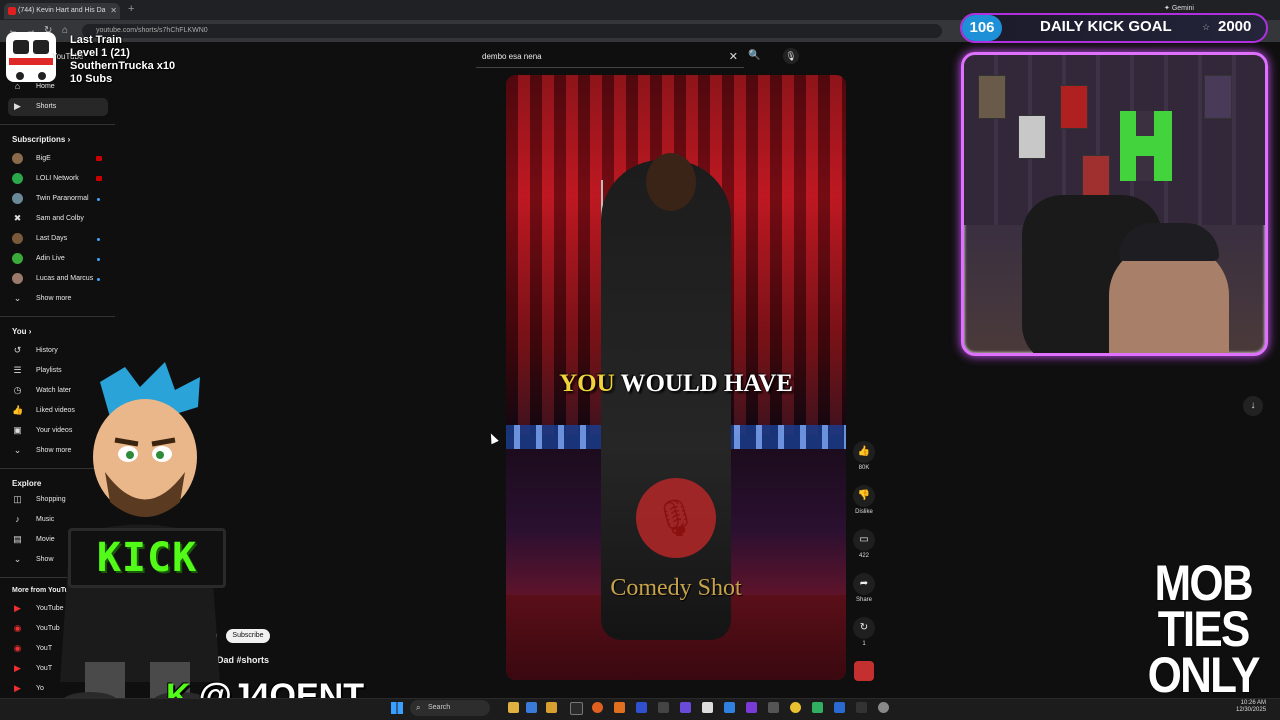  Describe the element at coordinates (131, 9) in the screenshot. I see `new-tab-icon: +` at that location.